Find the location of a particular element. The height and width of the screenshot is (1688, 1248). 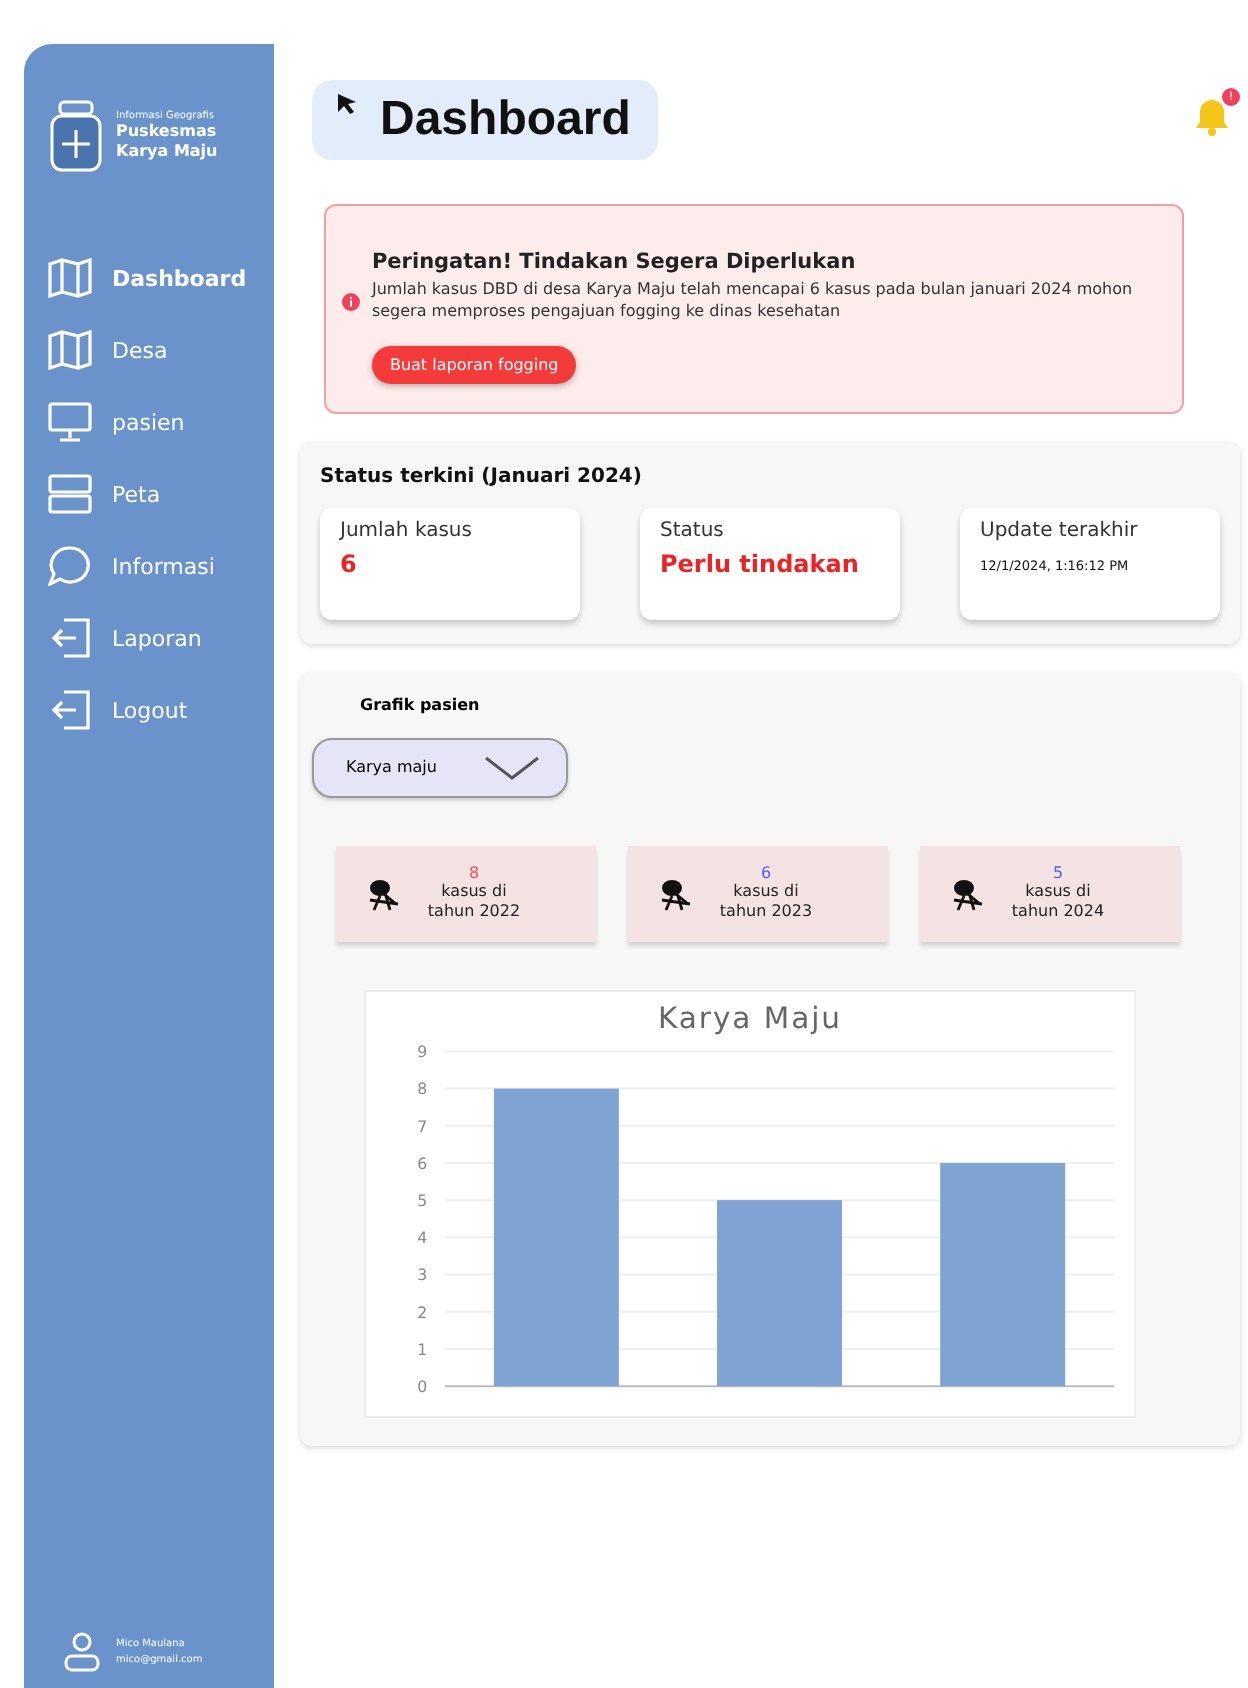

chevron-down-icon is located at coordinates (512, 767).